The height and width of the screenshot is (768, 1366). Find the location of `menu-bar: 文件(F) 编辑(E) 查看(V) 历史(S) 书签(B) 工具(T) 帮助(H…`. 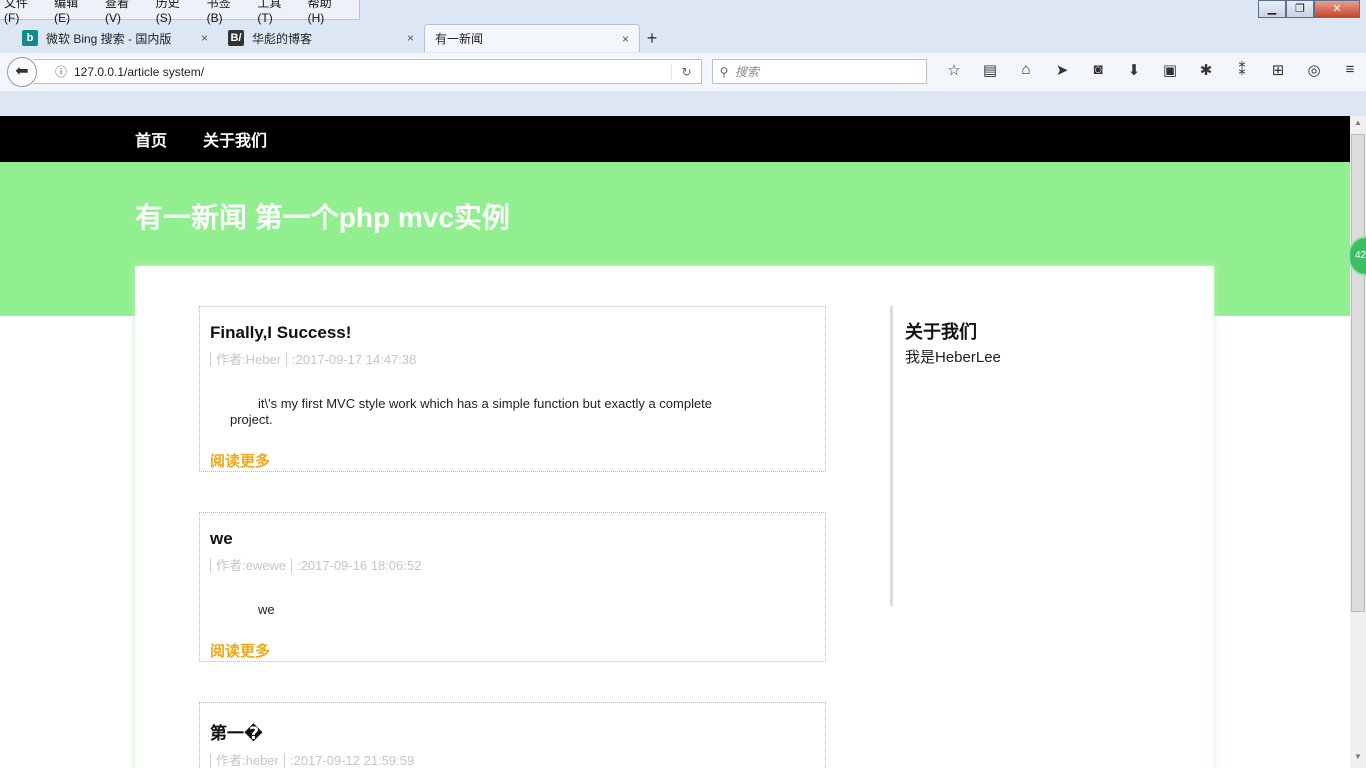

menu-bar: 文件(F) 编辑(E) 查看(V) 历史(S) 书签(B) 工具(T) 帮助(H… is located at coordinates (180, 12).